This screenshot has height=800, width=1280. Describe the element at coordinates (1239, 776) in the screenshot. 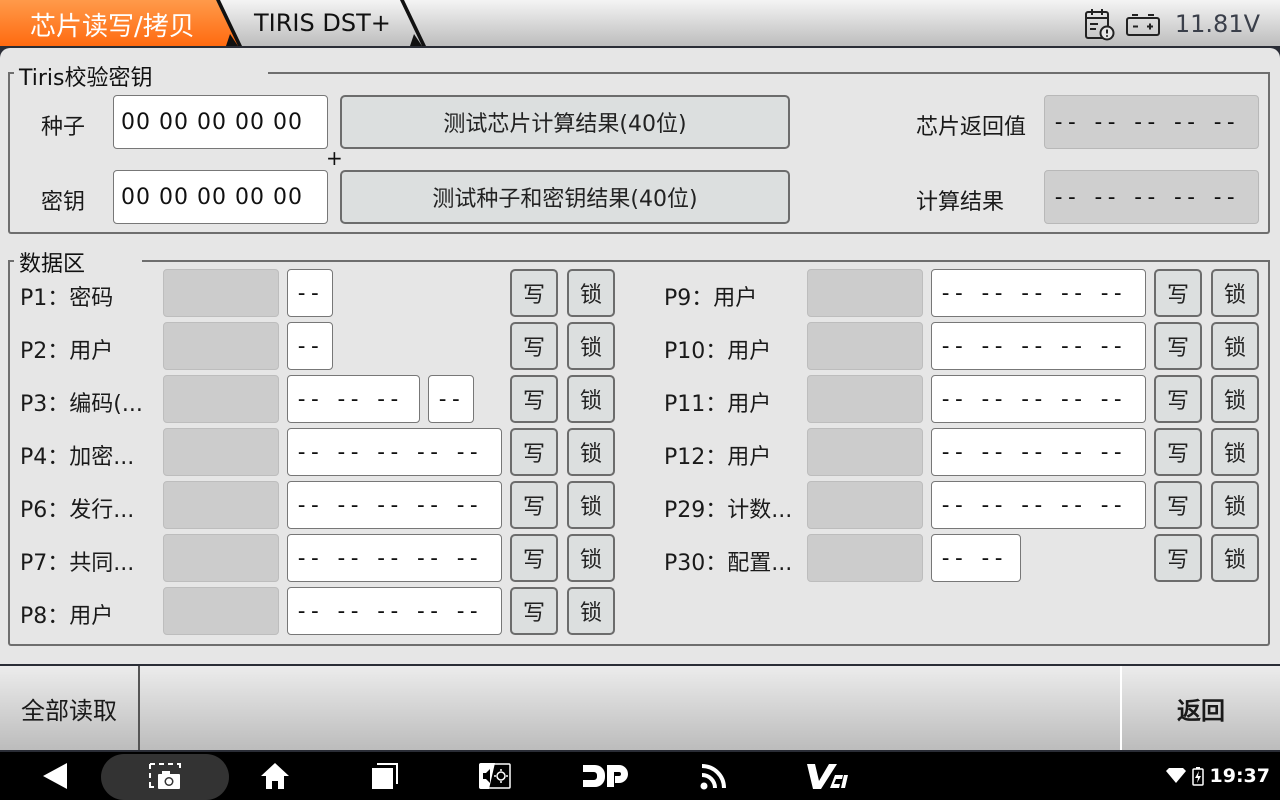

I see `clock: 19:37` at that location.